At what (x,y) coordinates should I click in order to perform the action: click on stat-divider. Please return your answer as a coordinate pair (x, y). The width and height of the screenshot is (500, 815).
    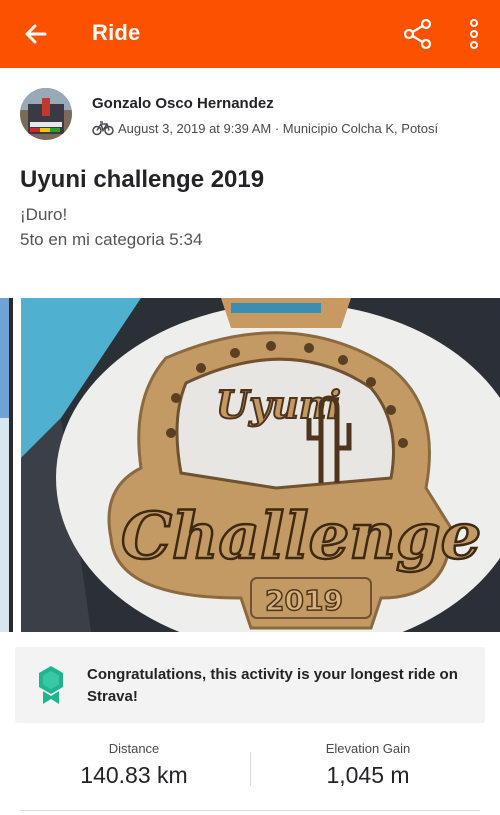
    Looking at the image, I should click on (250, 769).